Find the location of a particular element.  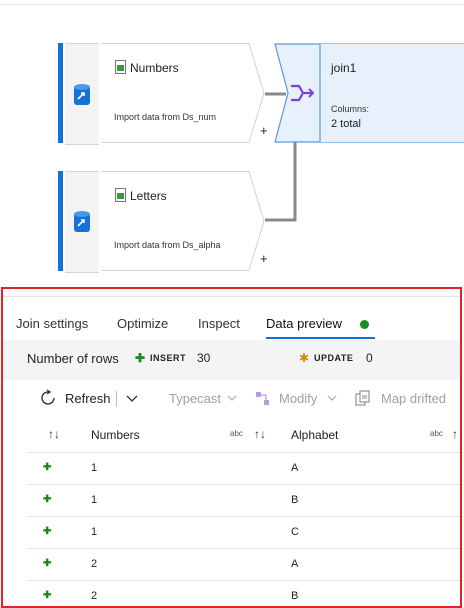

top-divider is located at coordinates (232, 2).